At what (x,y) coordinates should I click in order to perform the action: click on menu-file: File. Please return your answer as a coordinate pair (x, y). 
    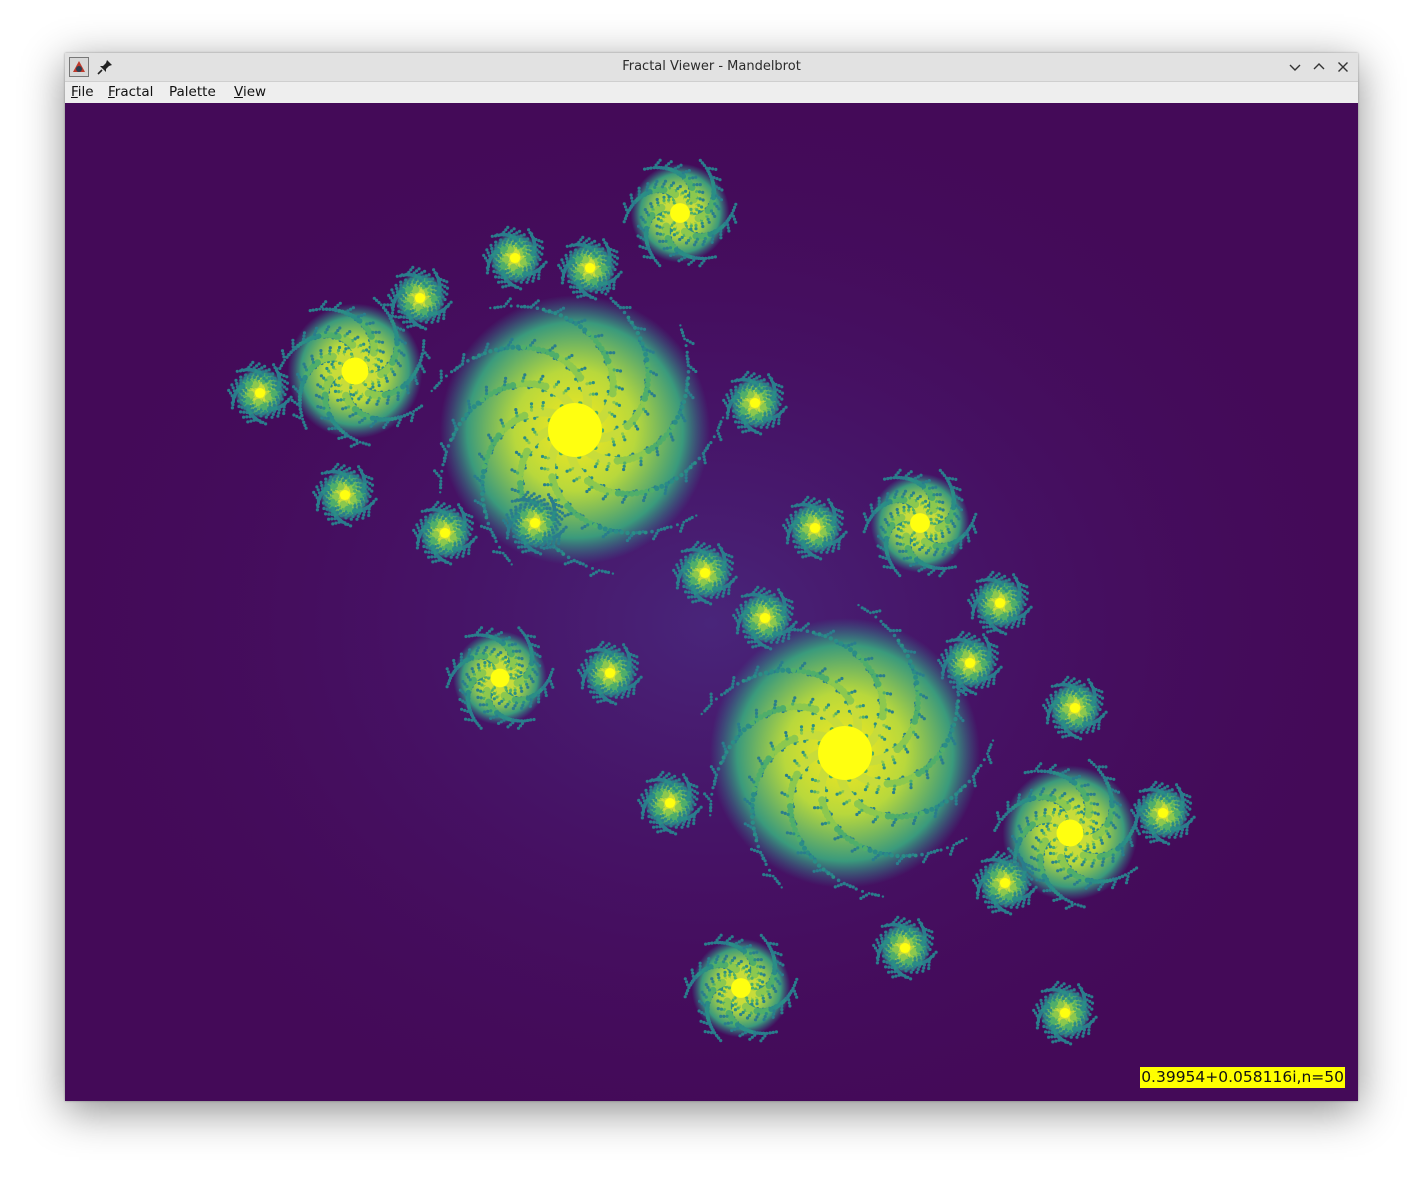
    Looking at the image, I should click on (82, 92).